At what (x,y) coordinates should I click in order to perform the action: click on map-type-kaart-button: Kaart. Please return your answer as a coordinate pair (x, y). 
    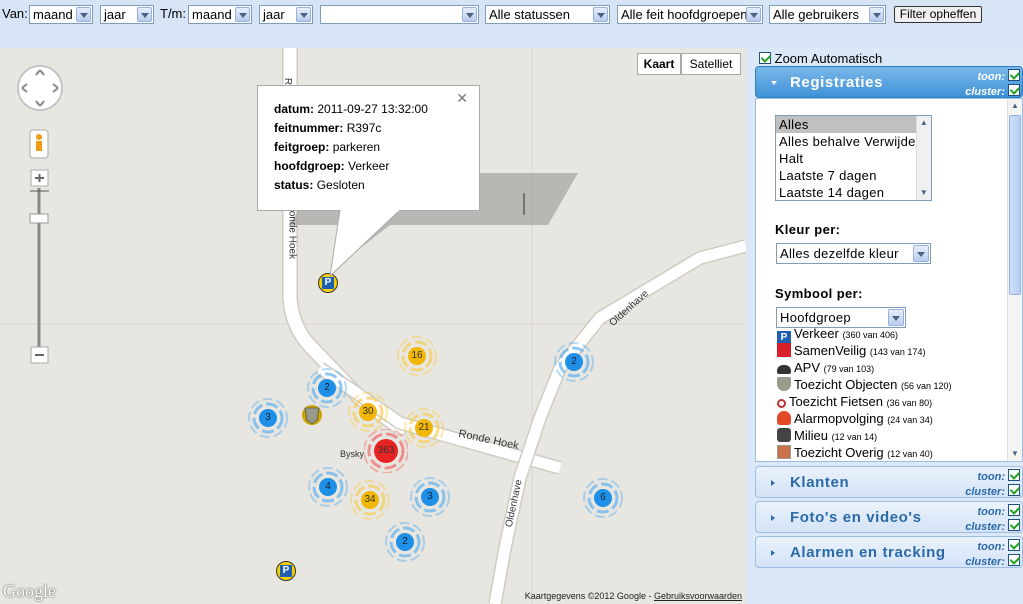
    Looking at the image, I should click on (659, 64).